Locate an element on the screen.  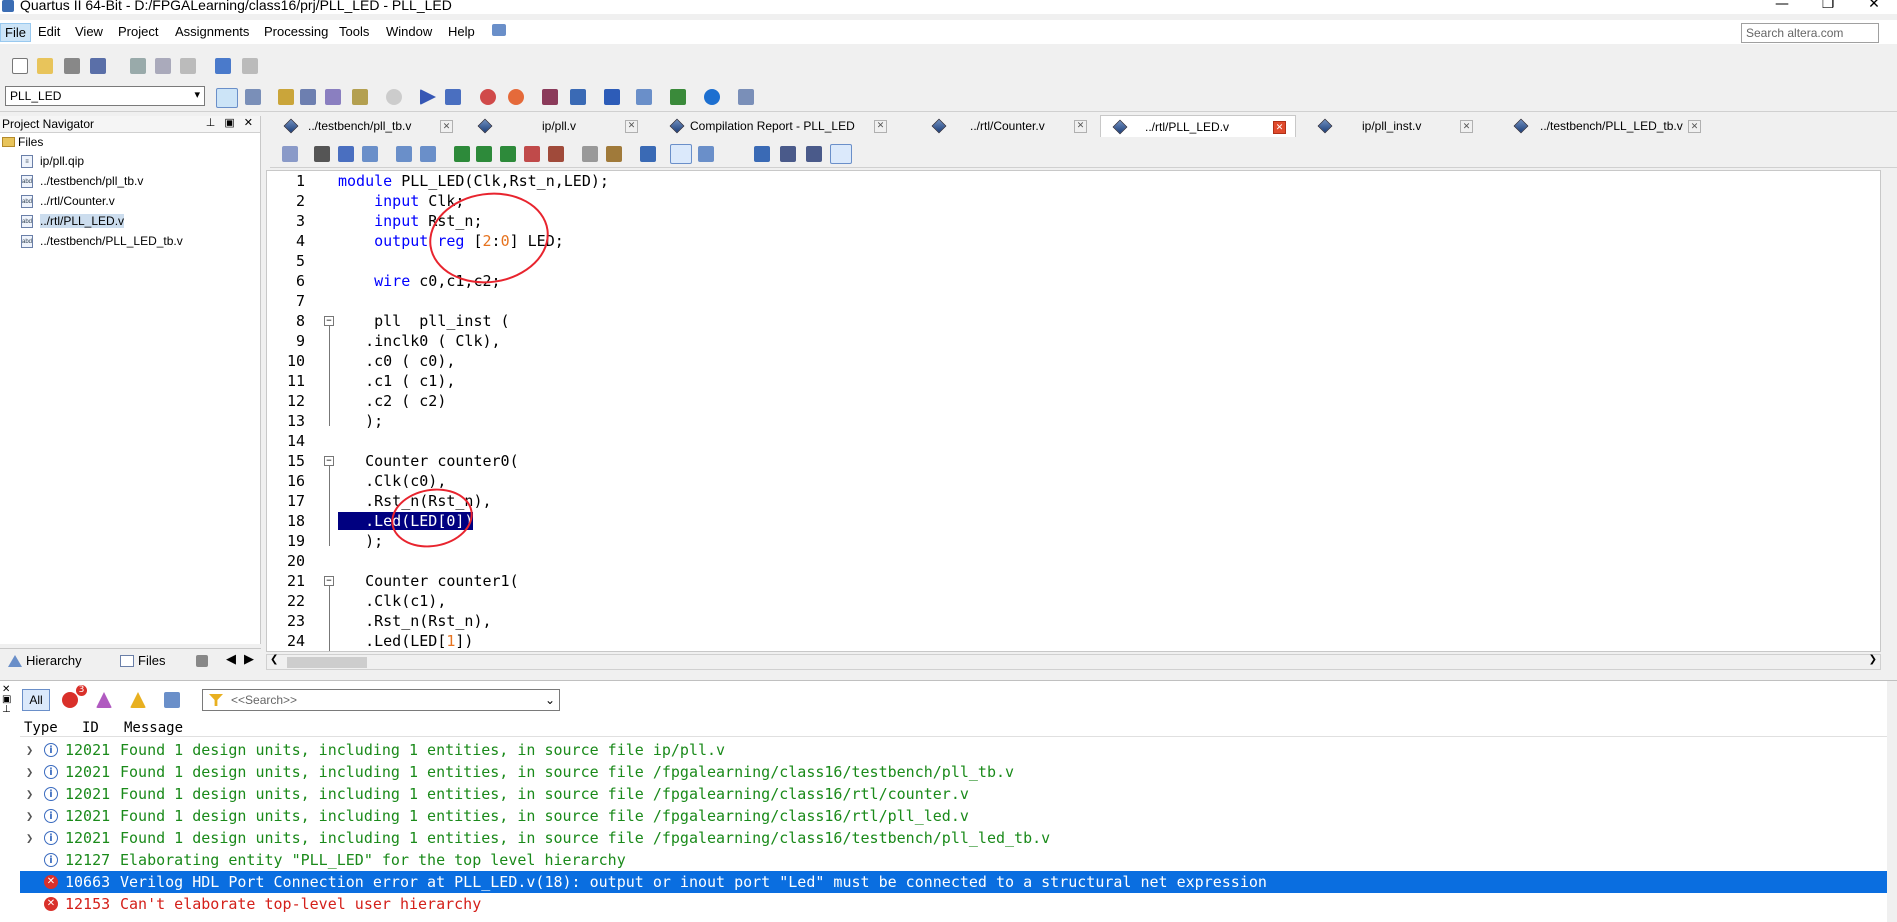
error-filter-icon is located at coordinates (70, 700).